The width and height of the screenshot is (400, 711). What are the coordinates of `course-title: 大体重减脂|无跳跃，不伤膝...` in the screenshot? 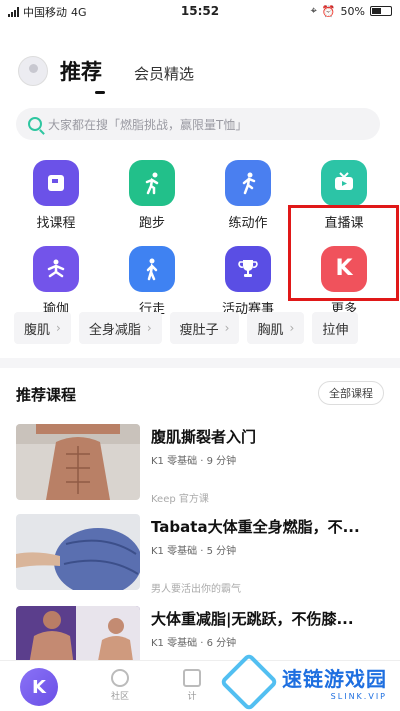 It's located at (252, 619).